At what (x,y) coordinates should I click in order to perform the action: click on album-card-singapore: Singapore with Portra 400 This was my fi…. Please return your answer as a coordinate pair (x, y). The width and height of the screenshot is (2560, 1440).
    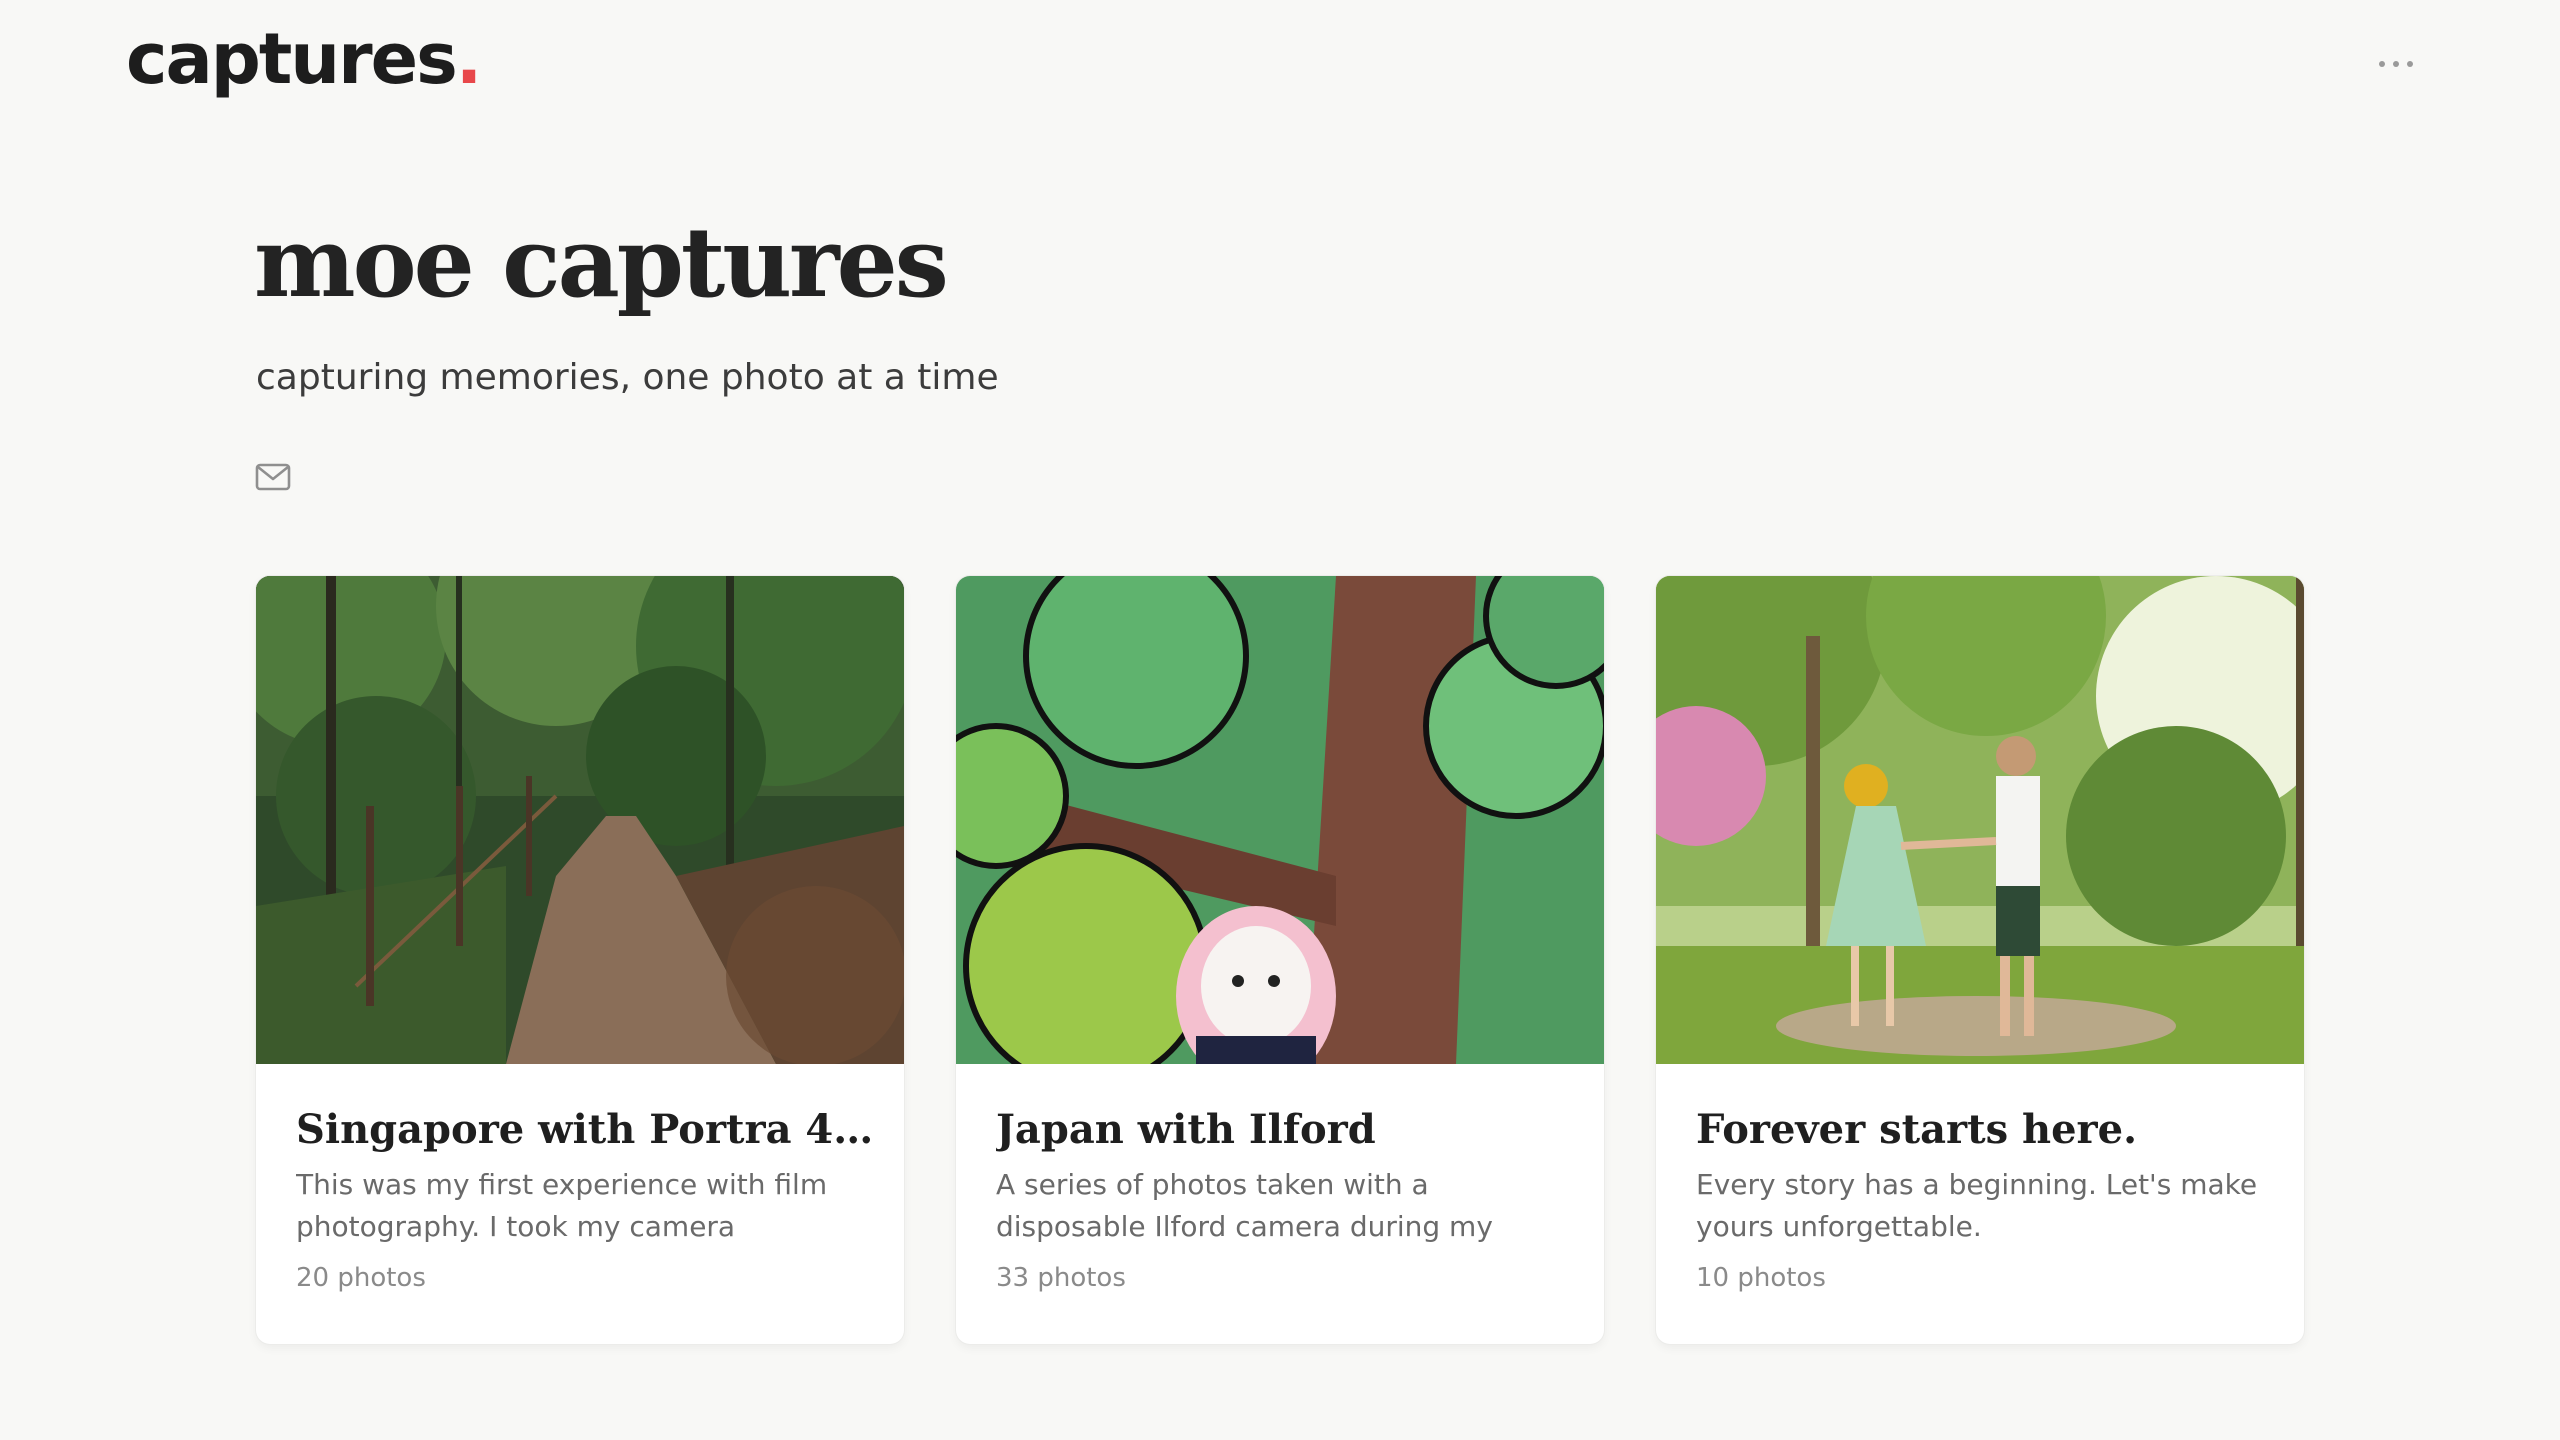
    Looking at the image, I should click on (580, 960).